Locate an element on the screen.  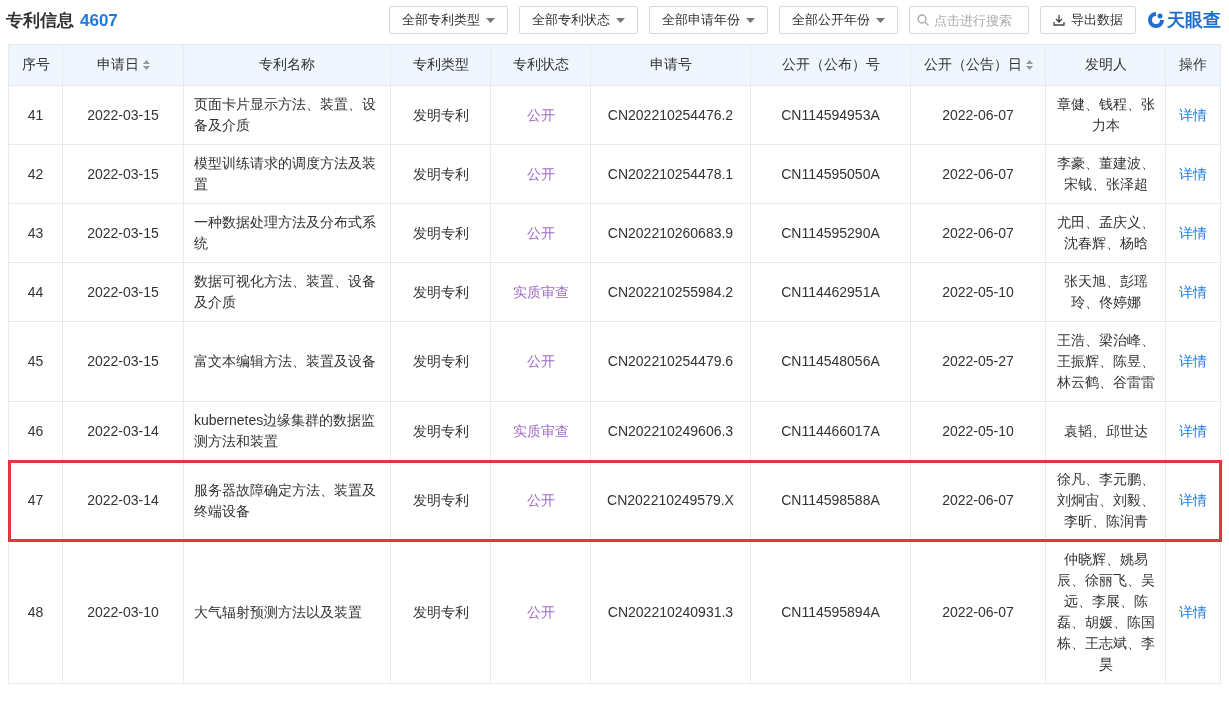
download-icon is located at coordinates (1059, 20).